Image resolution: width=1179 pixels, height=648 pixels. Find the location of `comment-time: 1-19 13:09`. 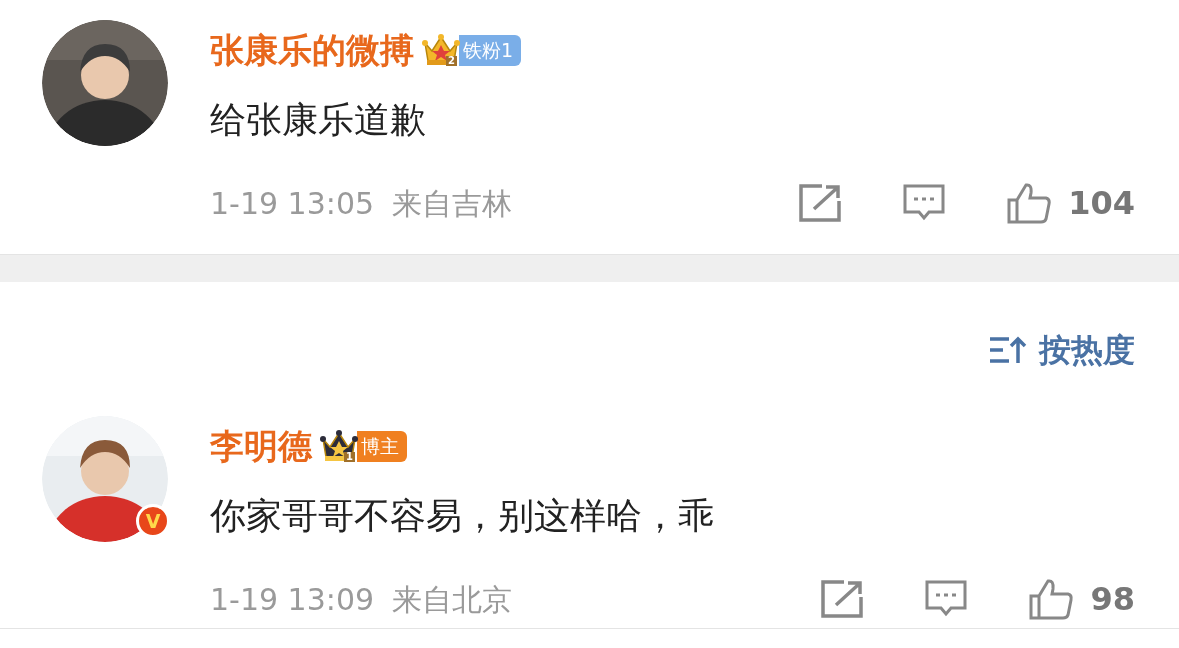

comment-time: 1-19 13:09 is located at coordinates (292, 599).